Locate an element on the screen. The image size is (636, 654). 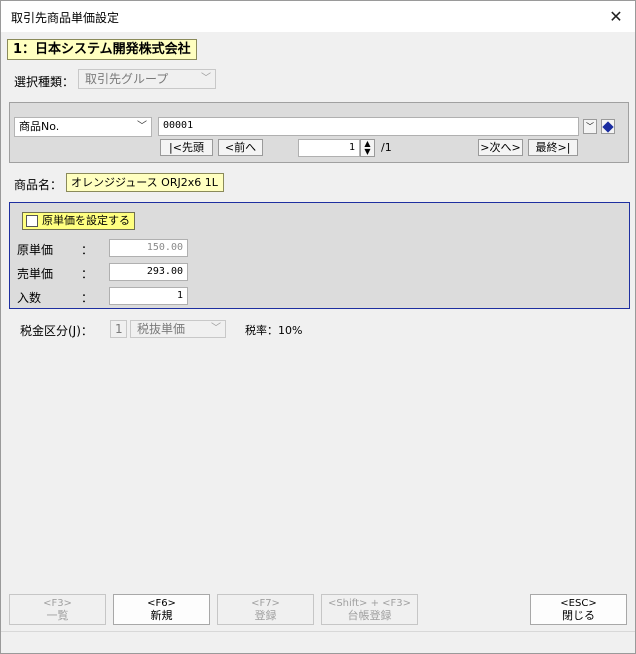
tax-type-select: 税抜単価 ﹀ is located at coordinates (178, 329).